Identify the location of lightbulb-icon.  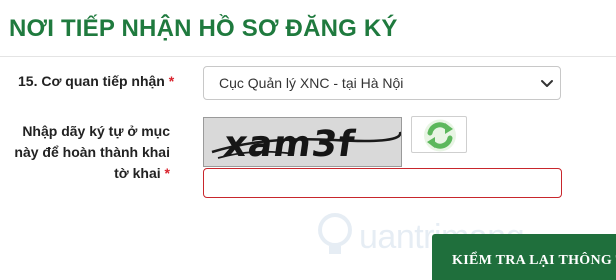
(335, 233).